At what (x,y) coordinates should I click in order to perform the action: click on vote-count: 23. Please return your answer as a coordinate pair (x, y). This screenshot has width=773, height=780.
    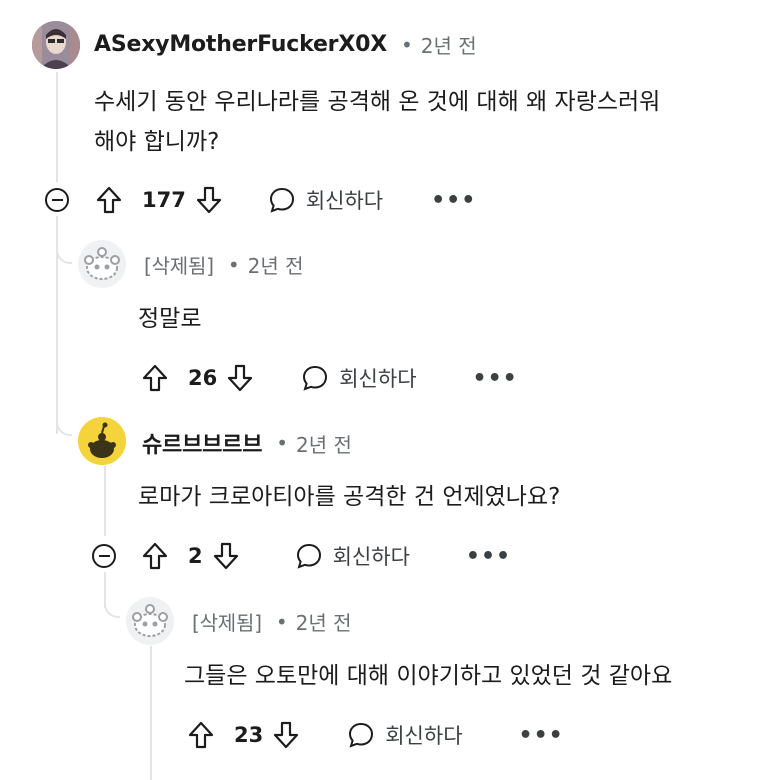
    Looking at the image, I should click on (249, 735).